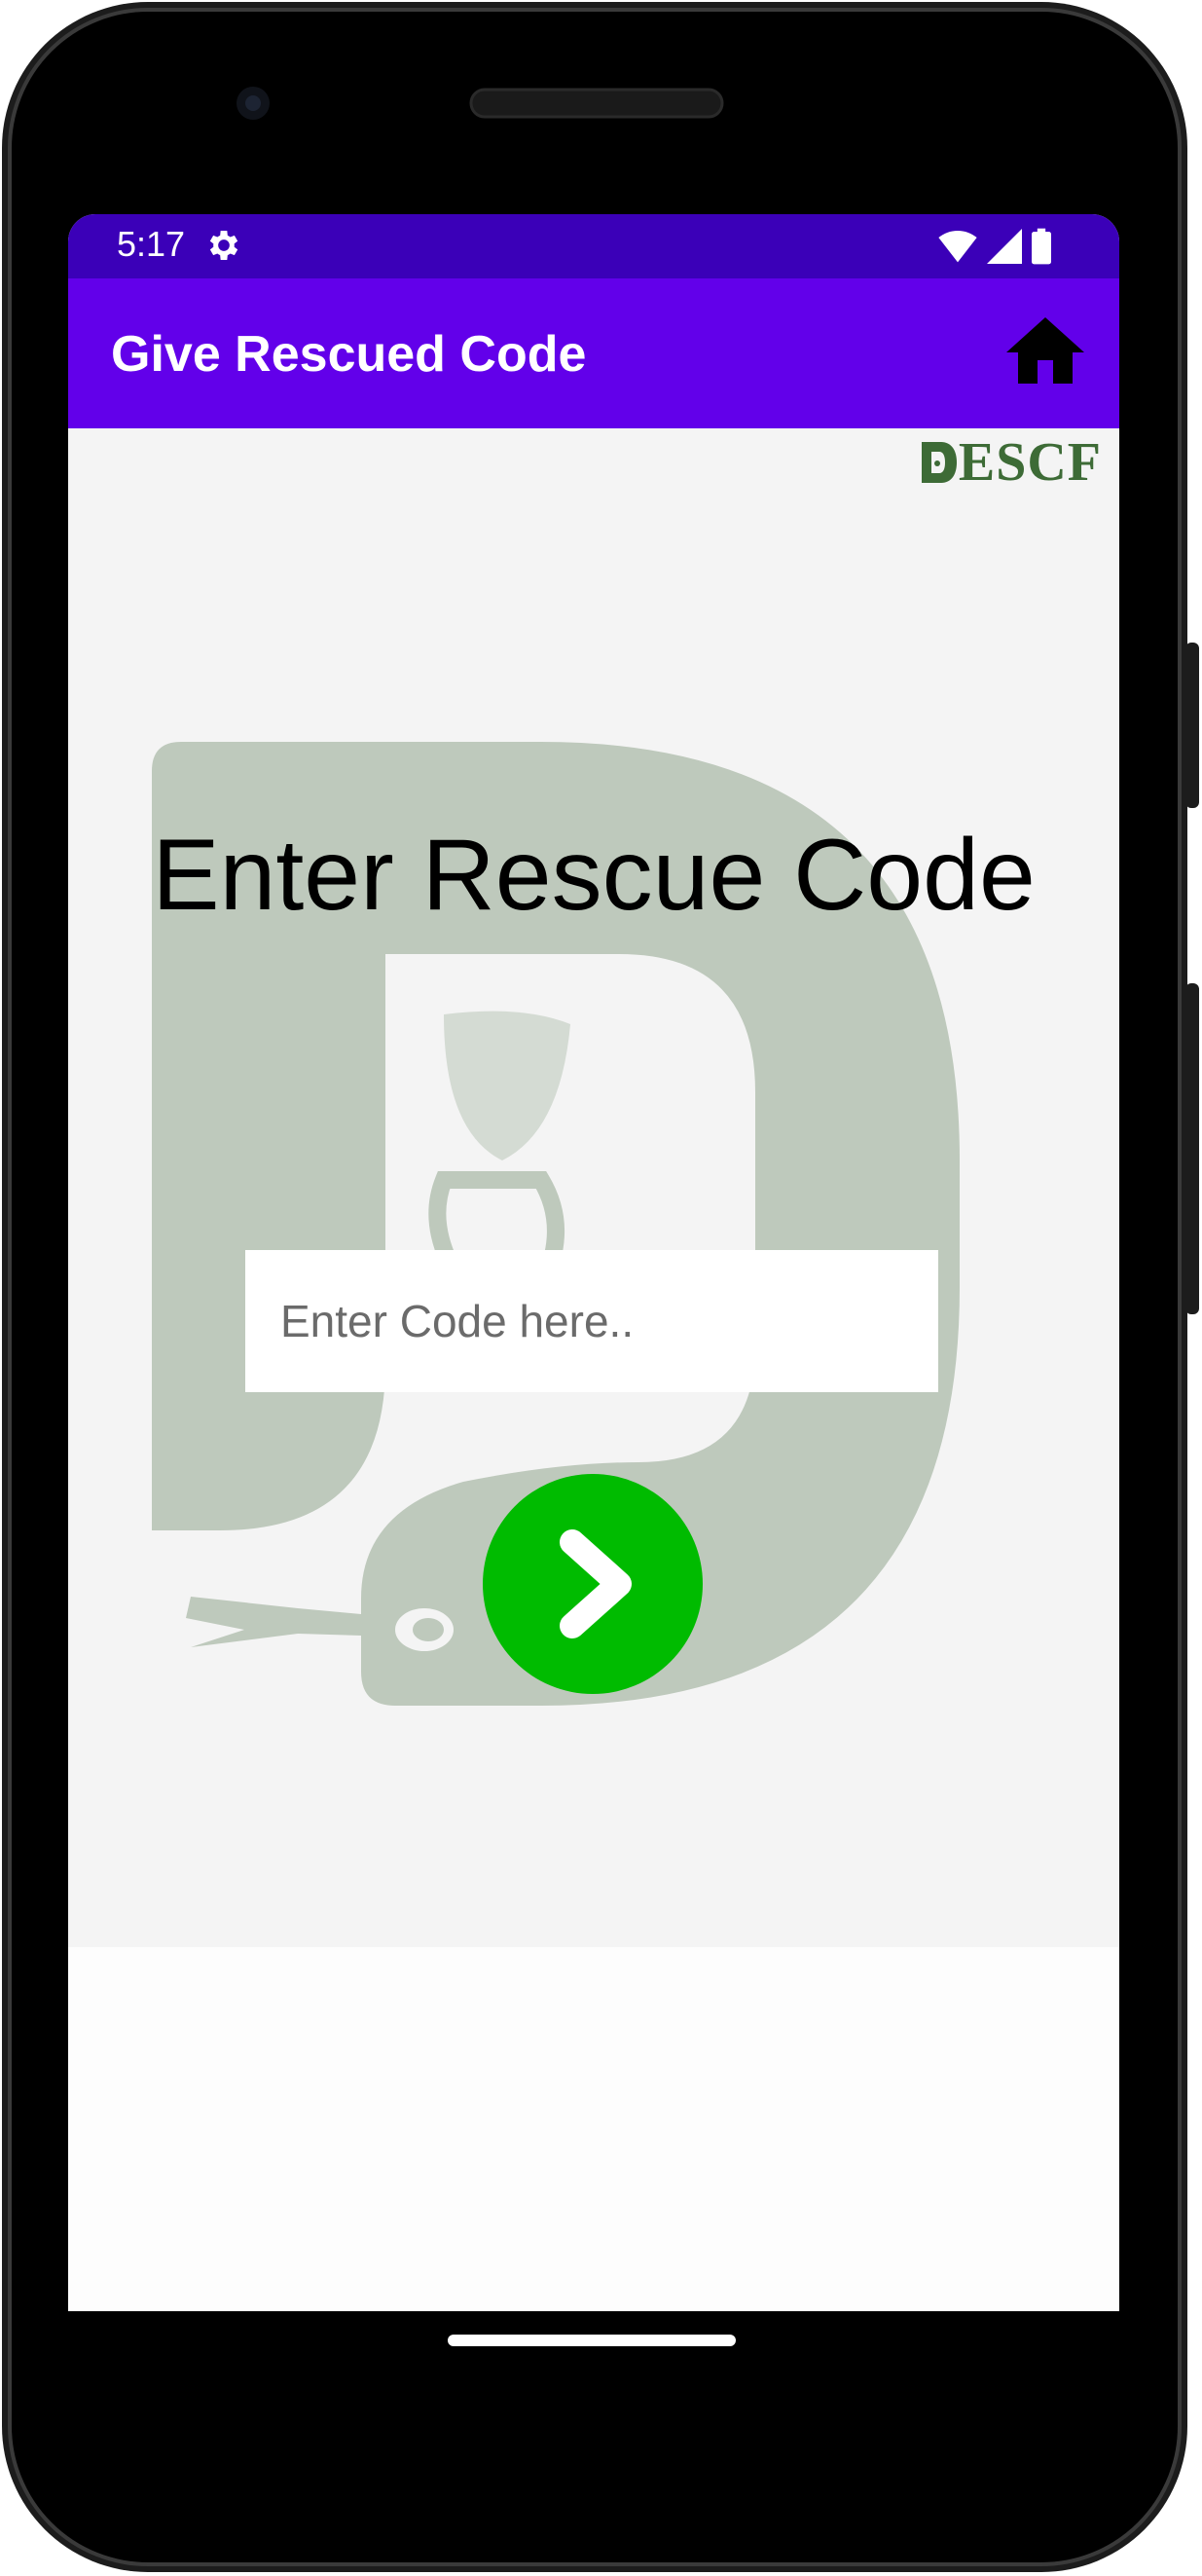  I want to click on status-icons, so click(995, 246).